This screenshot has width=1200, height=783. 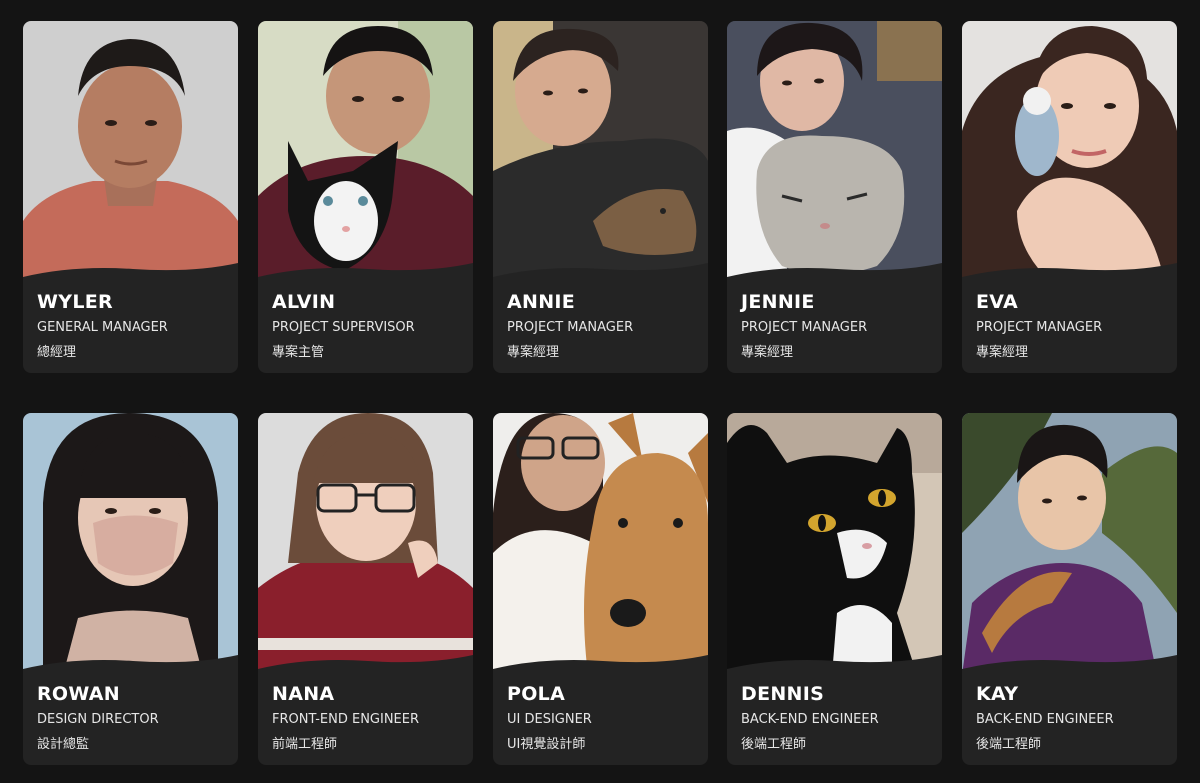 What do you see at coordinates (304, 302) in the screenshot?
I see `member-name: ALVIN` at bounding box center [304, 302].